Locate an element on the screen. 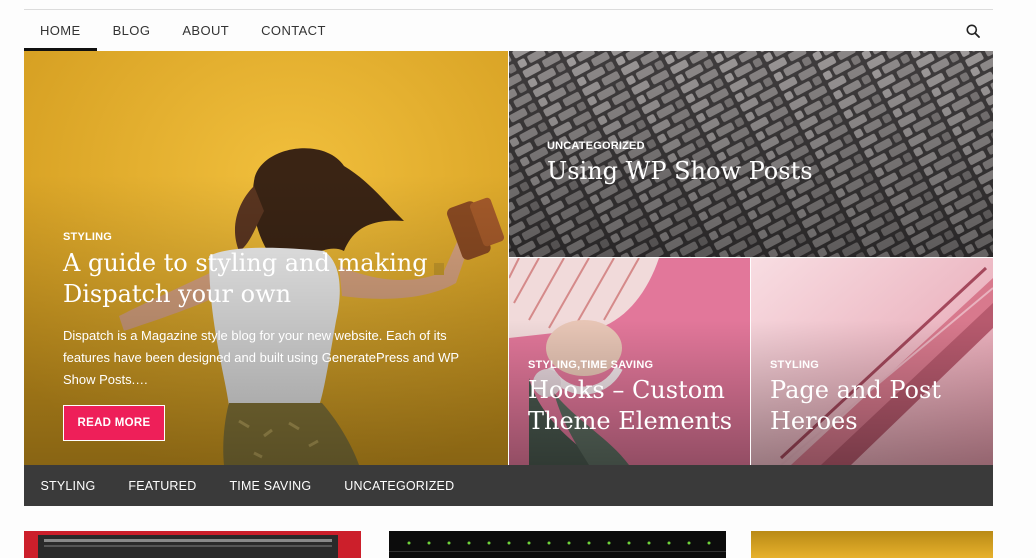 This screenshot has height=558, width=1036. nav-blog: BLOG is located at coordinates (132, 30).